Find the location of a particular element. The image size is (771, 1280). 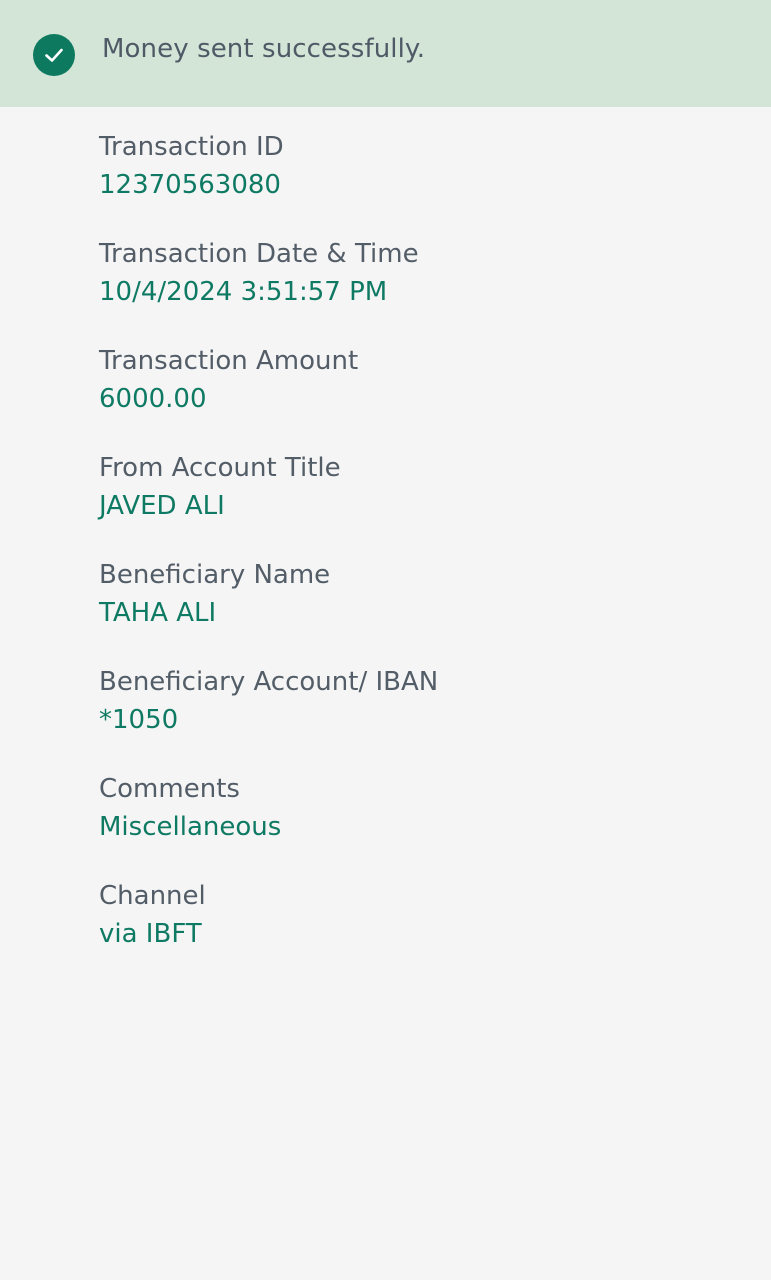

detail-value: TAHA ALI is located at coordinates (158, 613).